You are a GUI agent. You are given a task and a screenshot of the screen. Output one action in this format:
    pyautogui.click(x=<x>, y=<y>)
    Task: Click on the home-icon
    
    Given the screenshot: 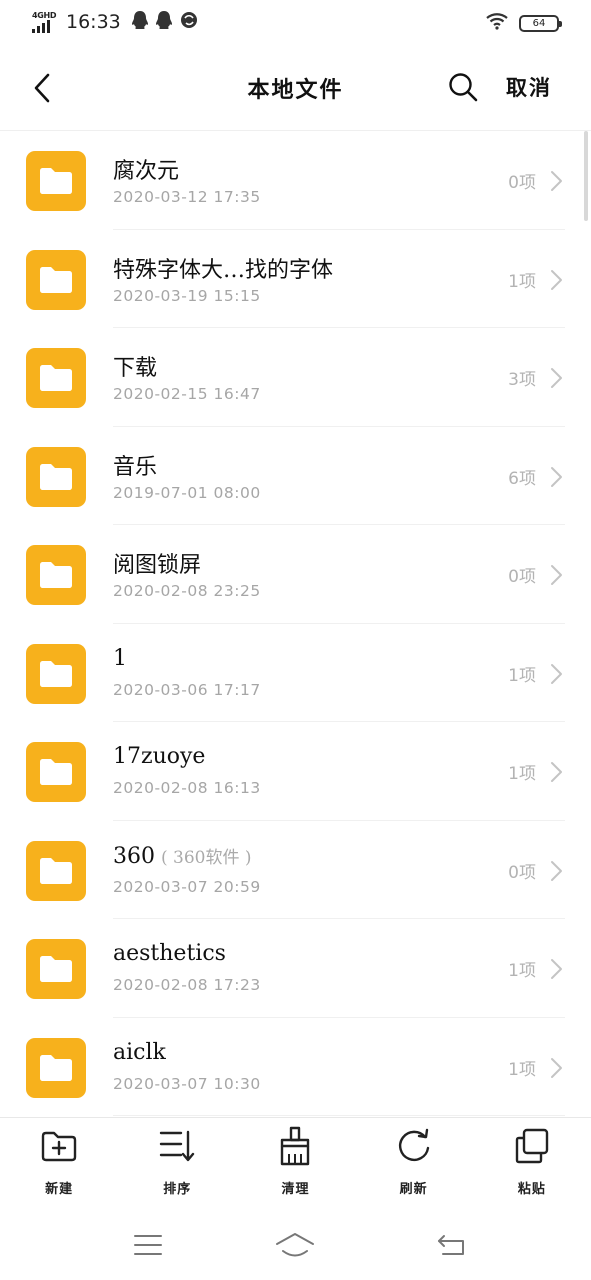 What is the action you would take?
    pyautogui.click(x=295, y=1245)
    